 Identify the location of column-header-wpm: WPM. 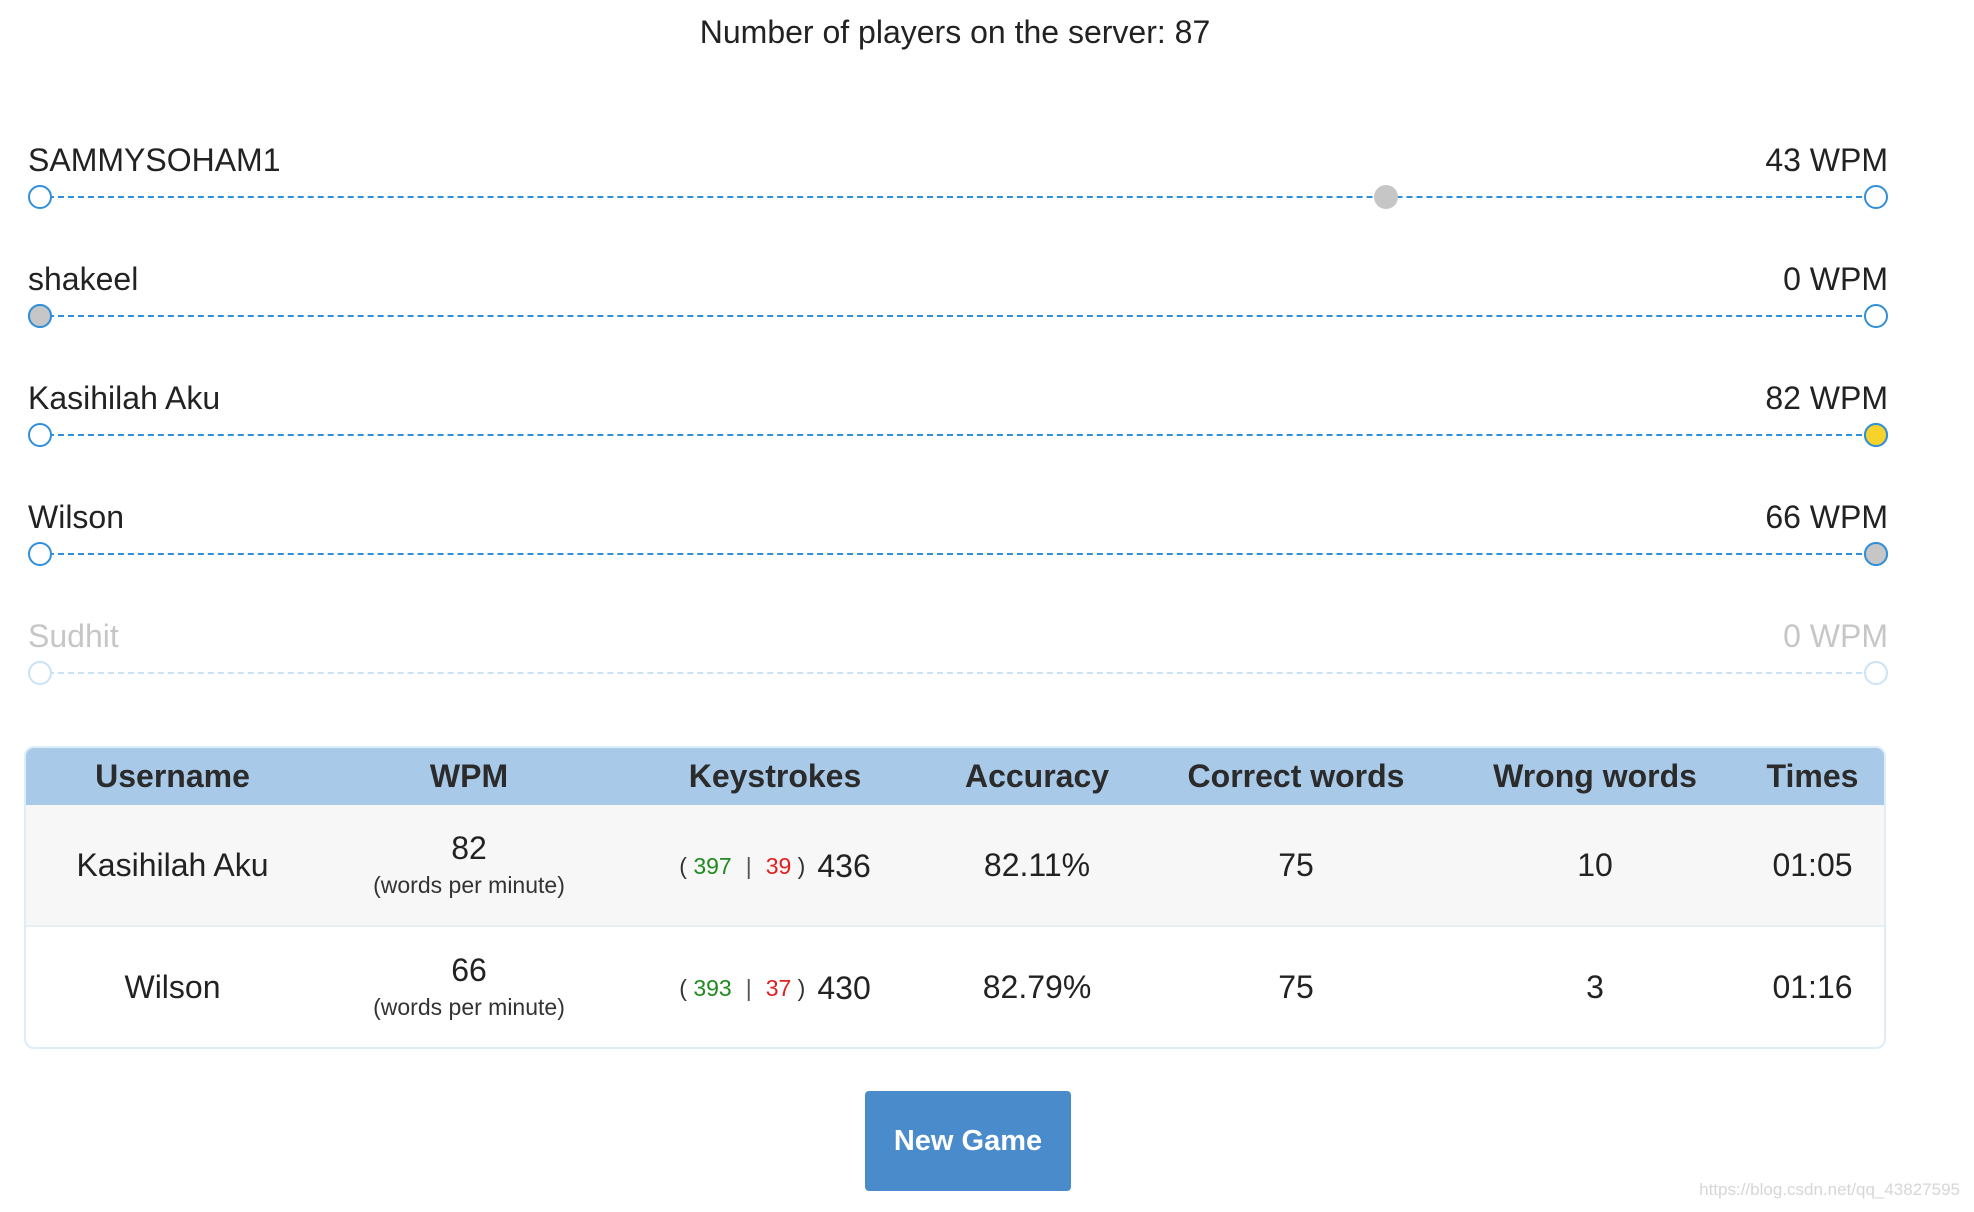
(469, 776).